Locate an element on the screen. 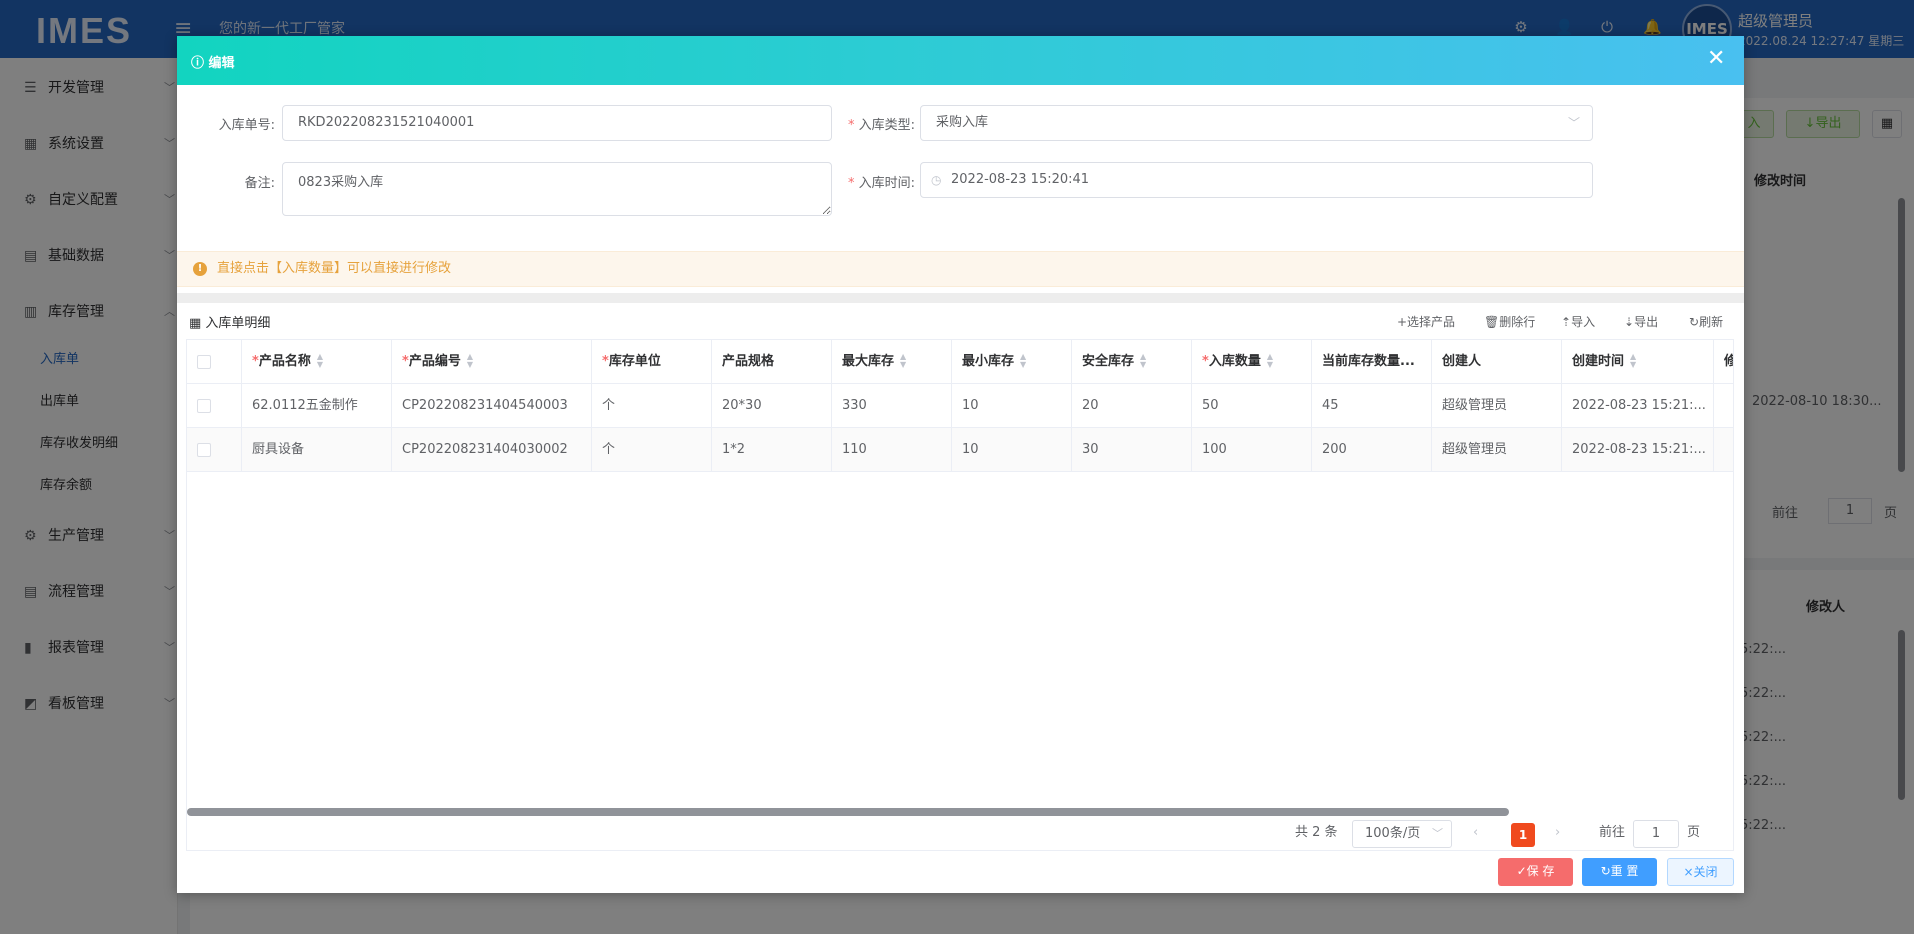  detail-title: ▦ 入库单明细 is located at coordinates (230, 323).